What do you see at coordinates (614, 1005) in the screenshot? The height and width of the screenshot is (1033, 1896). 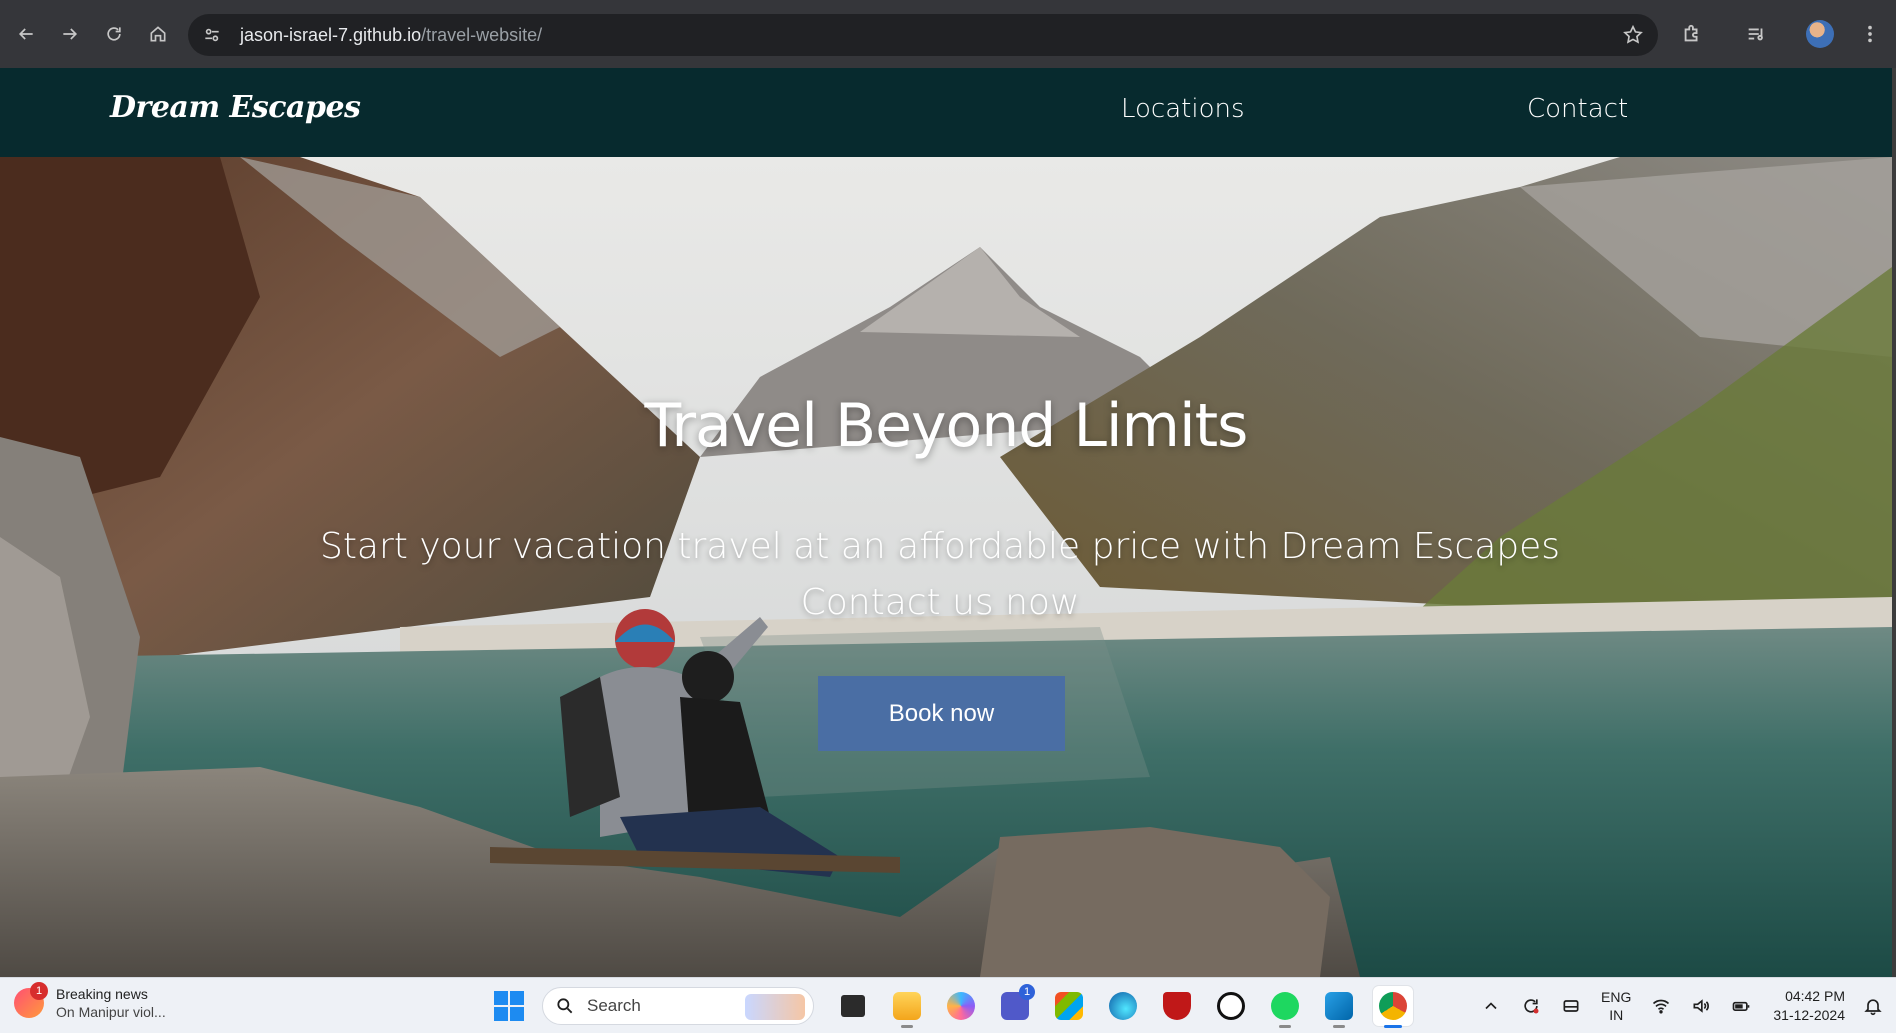 I see `taskbar-search-placeholder: Search` at bounding box center [614, 1005].